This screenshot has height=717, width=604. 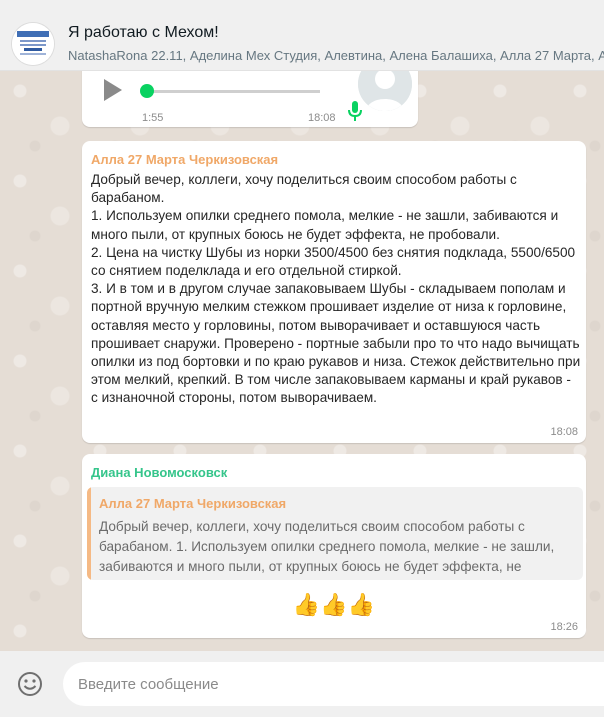 What do you see at coordinates (30, 686) in the screenshot?
I see `smiley-icon` at bounding box center [30, 686].